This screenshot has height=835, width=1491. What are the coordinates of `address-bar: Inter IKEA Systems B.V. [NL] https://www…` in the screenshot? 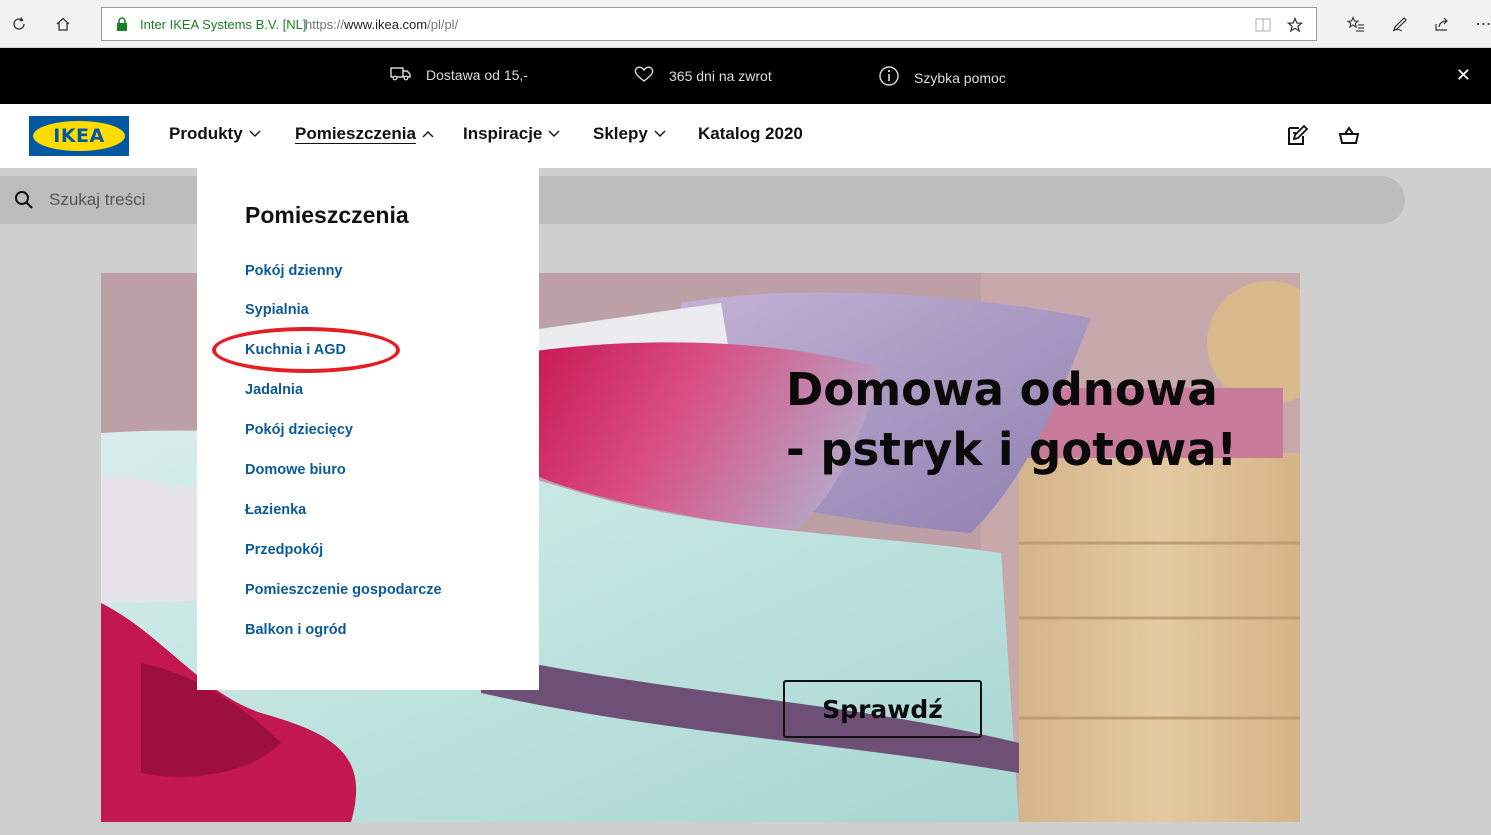 It's located at (709, 24).